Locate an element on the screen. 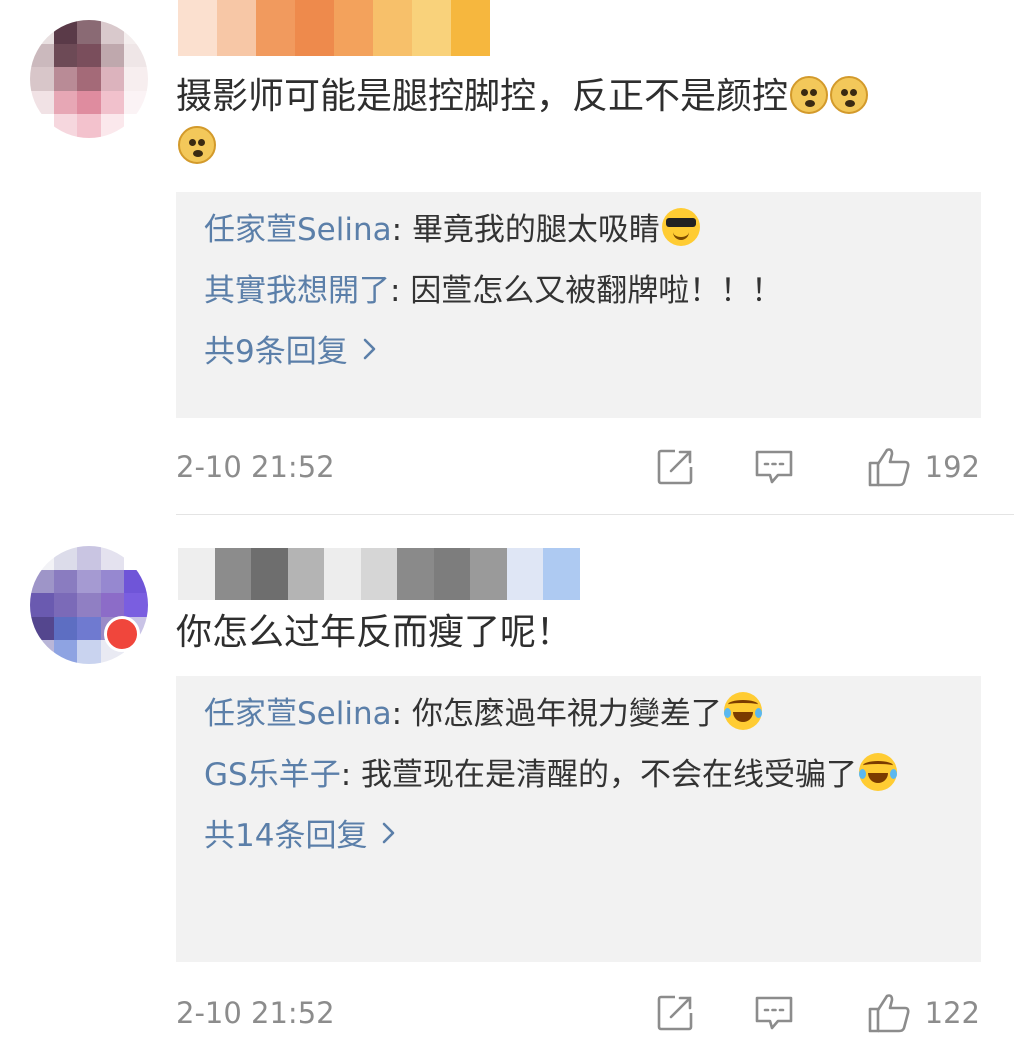  reply-text: 你怎麼過年視力變差了 is located at coordinates (566, 714).